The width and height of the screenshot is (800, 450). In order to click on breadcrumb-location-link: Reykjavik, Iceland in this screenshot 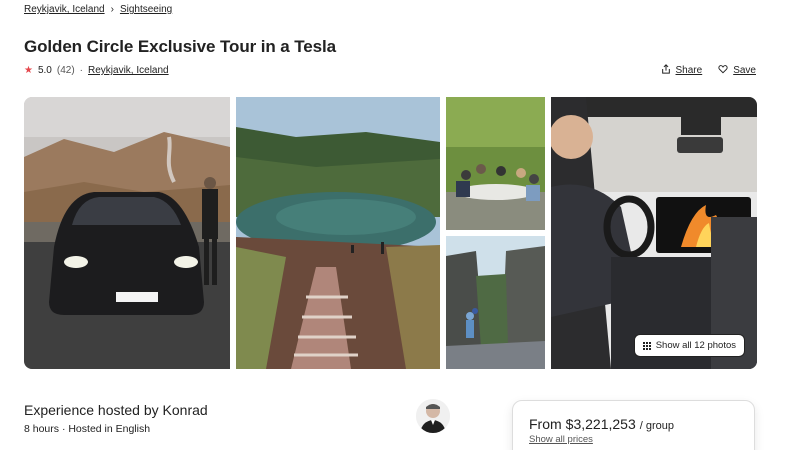, I will do `click(64, 9)`.